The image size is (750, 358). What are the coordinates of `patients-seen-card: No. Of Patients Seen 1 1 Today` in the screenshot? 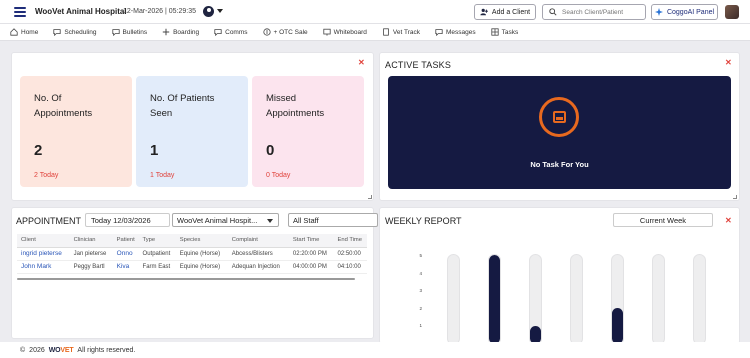 It's located at (192, 131).